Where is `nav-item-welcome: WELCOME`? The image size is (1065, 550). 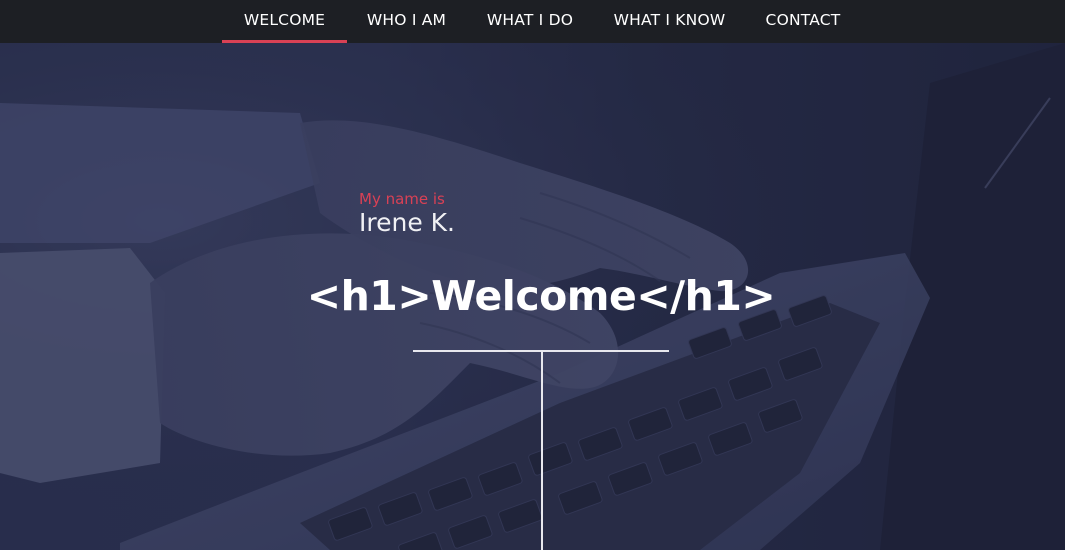
nav-item-welcome: WELCOME is located at coordinates (284, 21).